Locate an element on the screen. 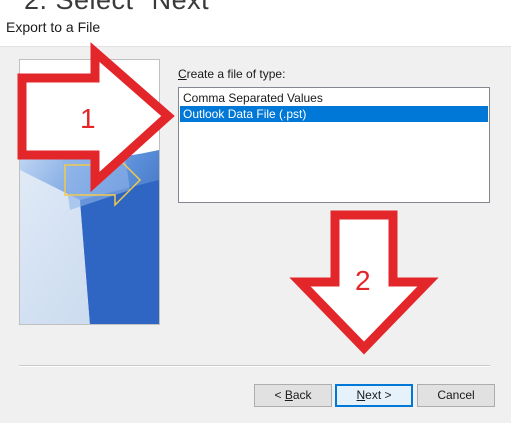 The width and height of the screenshot is (511, 423). back-button-mnemonic: B is located at coordinates (288, 395).